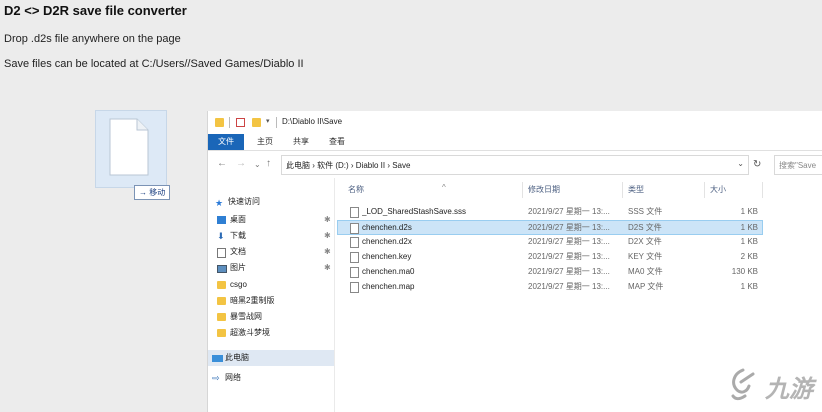  What do you see at coordinates (312, 121) in the screenshot?
I see `window-title-path: D:\Diablo II\Save` at bounding box center [312, 121].